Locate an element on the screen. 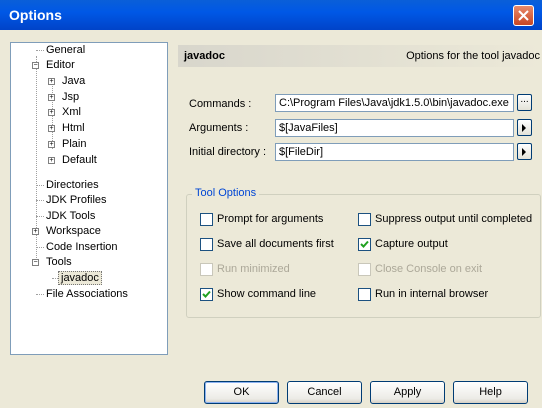 The image size is (542, 408). tree-item-jdk-tools: JDK Tools is located at coordinates (70, 216).